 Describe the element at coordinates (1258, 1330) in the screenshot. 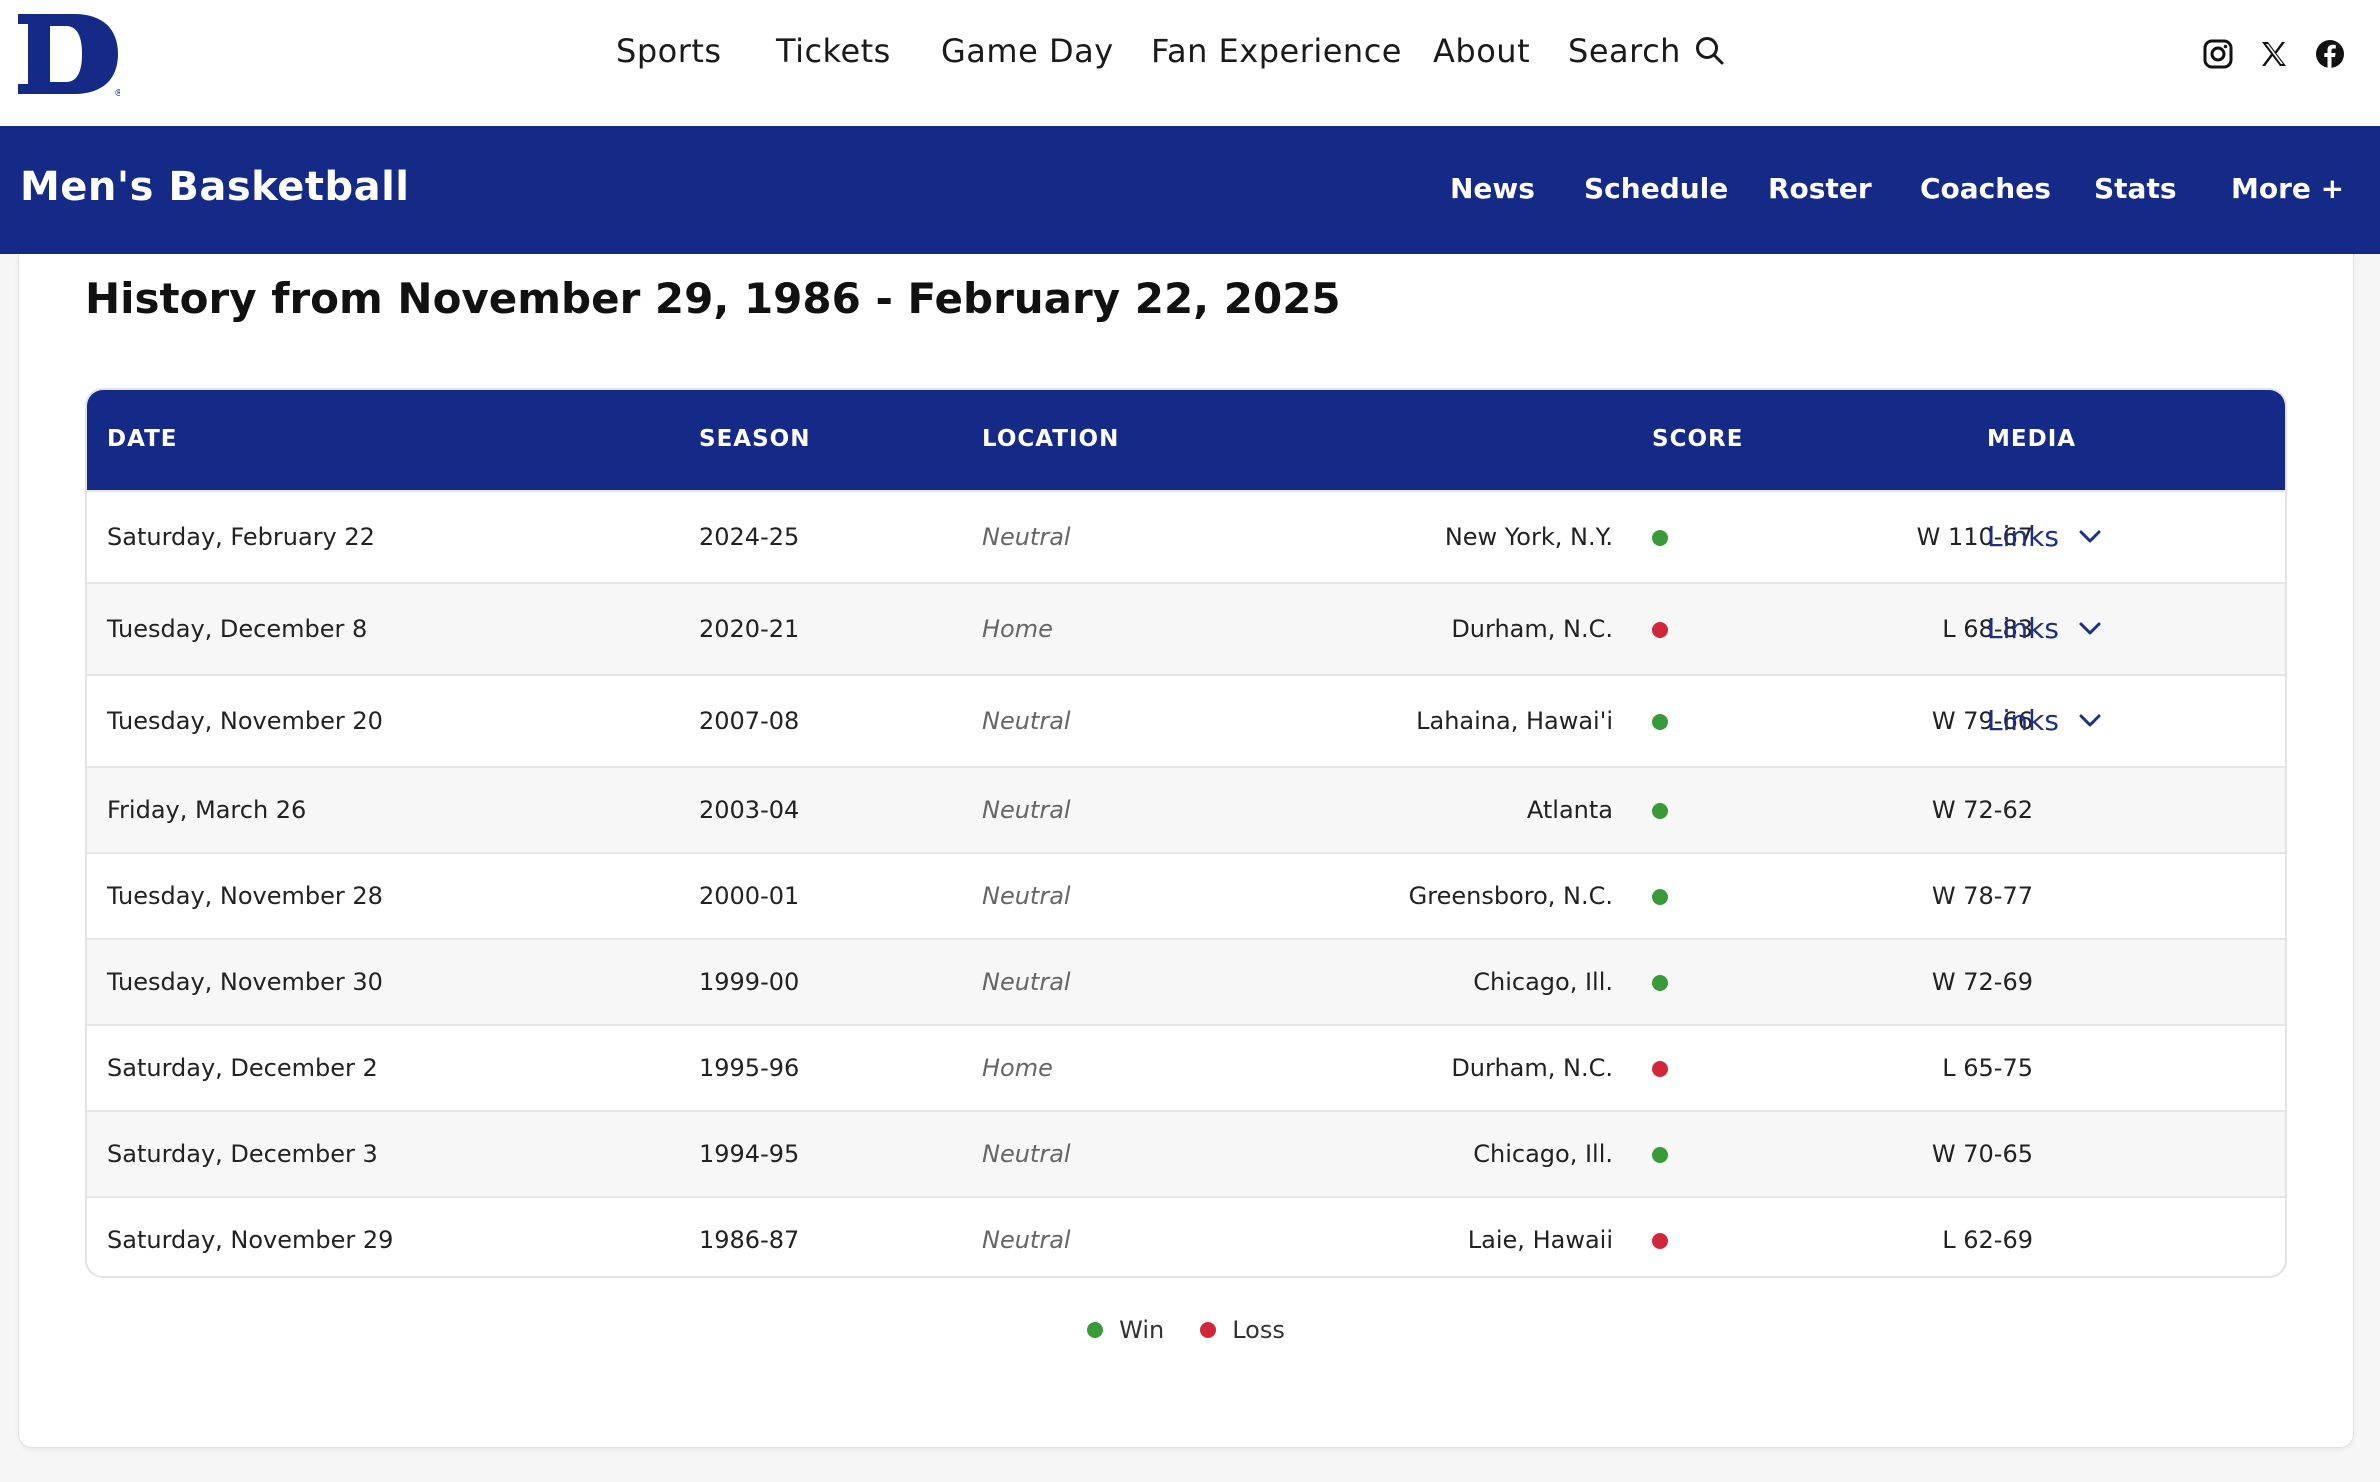

I see `legend-loss-label: Loss` at that location.